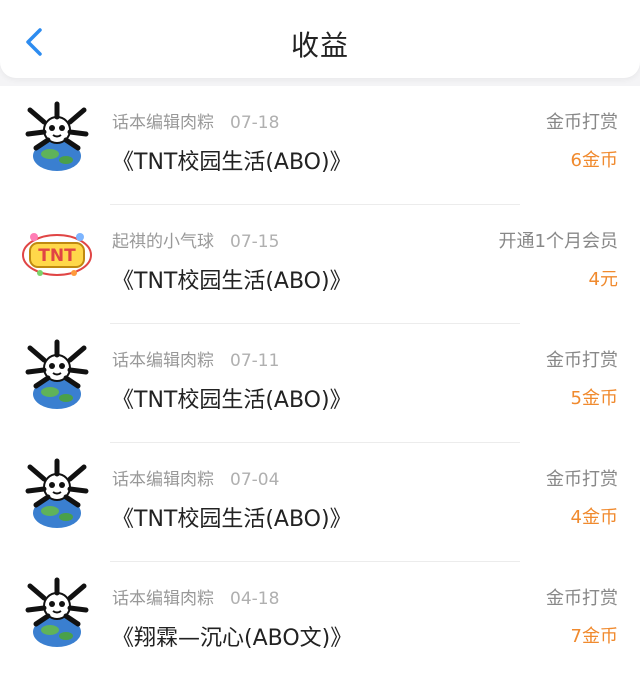 The width and height of the screenshot is (640, 681). Describe the element at coordinates (255, 242) in the screenshot. I see `row-date: 07-15` at that location.